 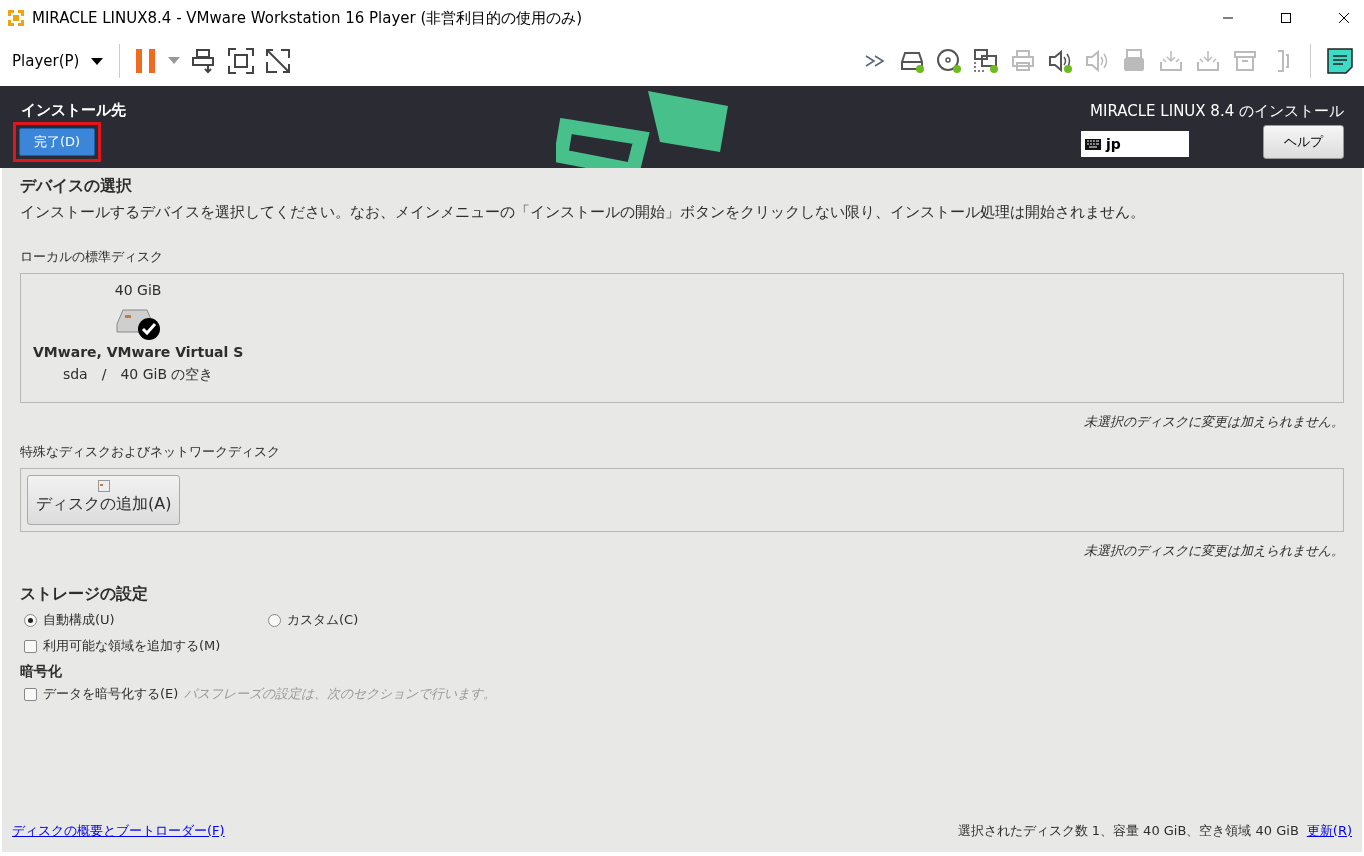 I want to click on pause-icon, so click(x=146, y=61).